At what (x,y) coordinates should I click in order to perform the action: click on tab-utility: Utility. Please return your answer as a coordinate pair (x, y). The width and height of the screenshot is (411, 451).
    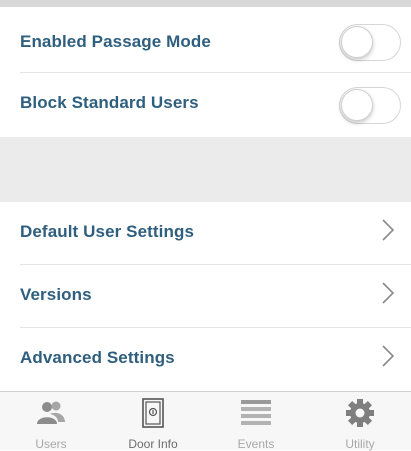
    Looking at the image, I should click on (360, 421).